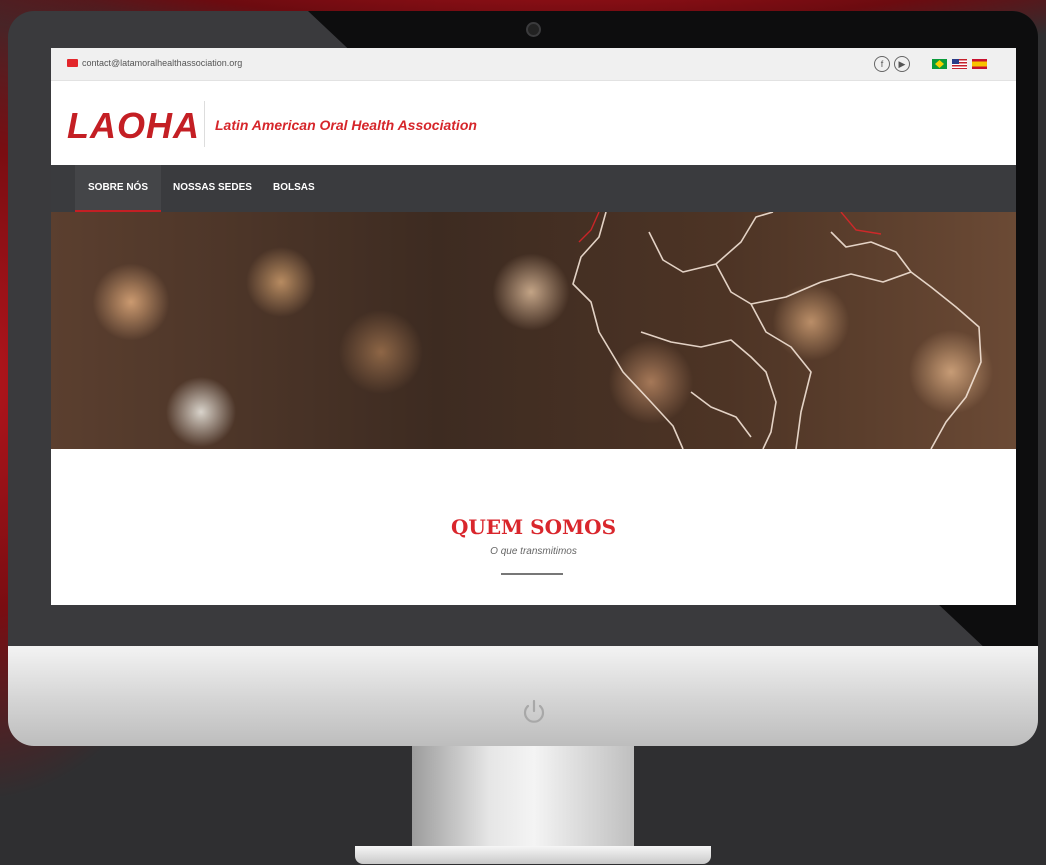 This screenshot has height=865, width=1046. I want to click on site-logo: LAOHA, so click(133, 126).